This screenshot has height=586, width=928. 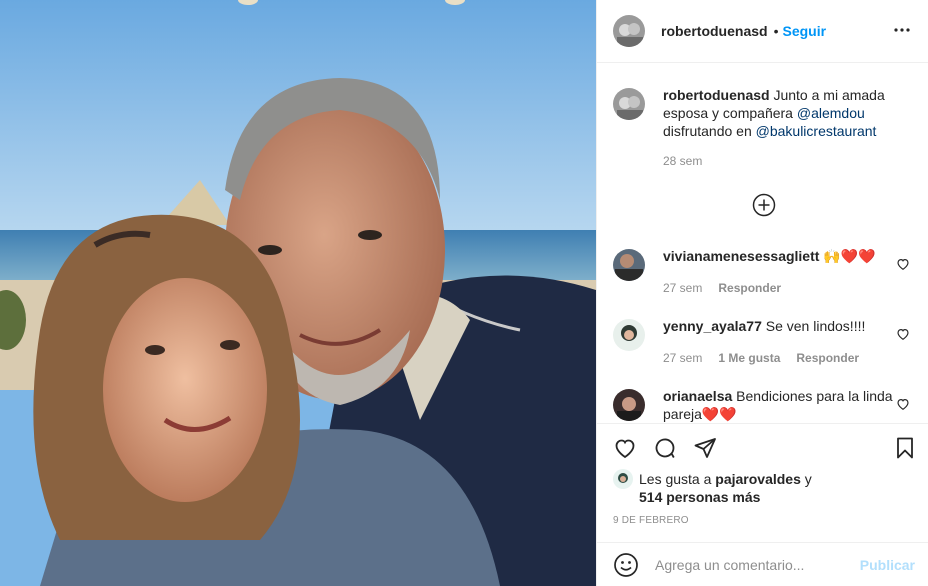 What do you see at coordinates (665, 448) in the screenshot?
I see `comment-bubble-icon` at bounding box center [665, 448].